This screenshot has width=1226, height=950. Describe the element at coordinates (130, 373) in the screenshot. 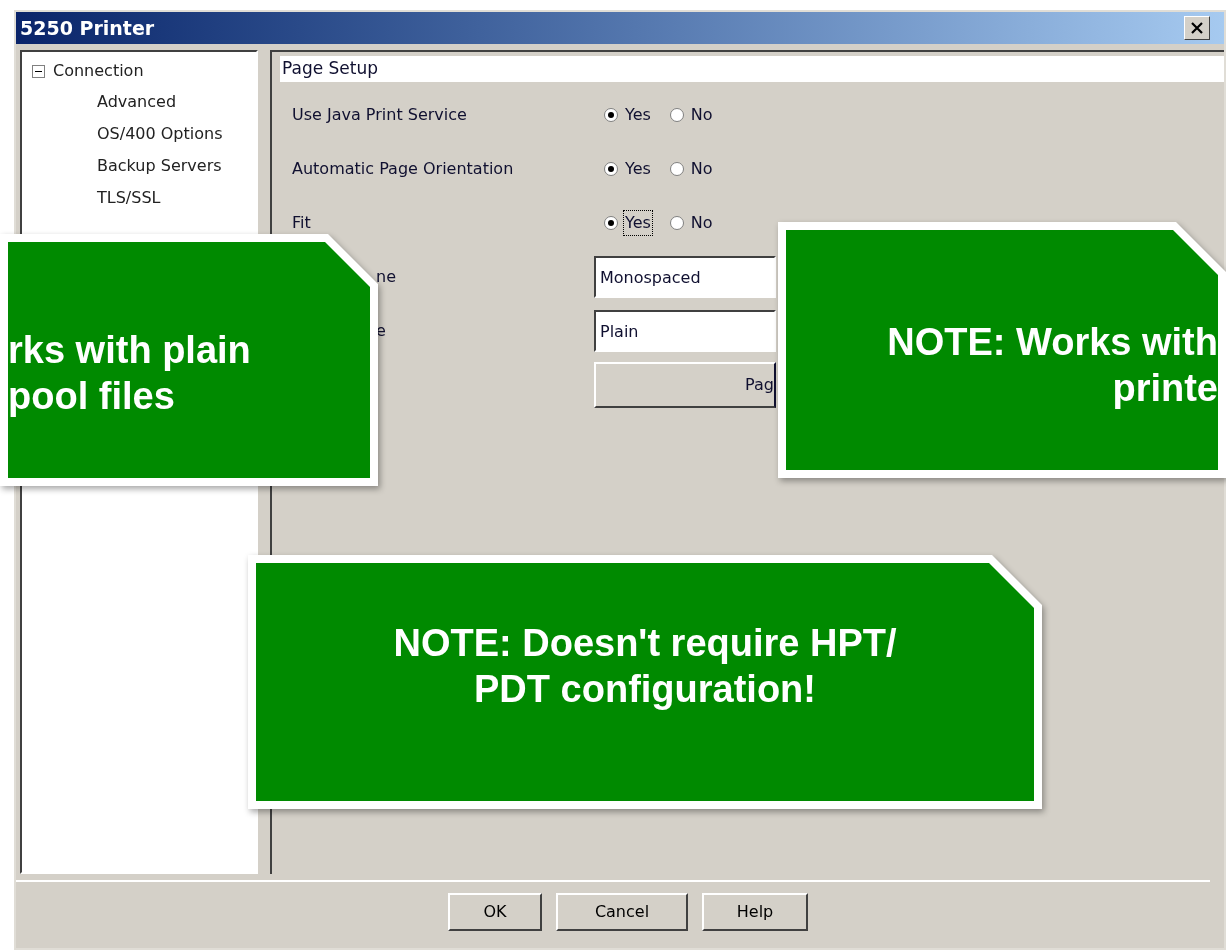

I see `callout-text: rks with plain pool files` at that location.